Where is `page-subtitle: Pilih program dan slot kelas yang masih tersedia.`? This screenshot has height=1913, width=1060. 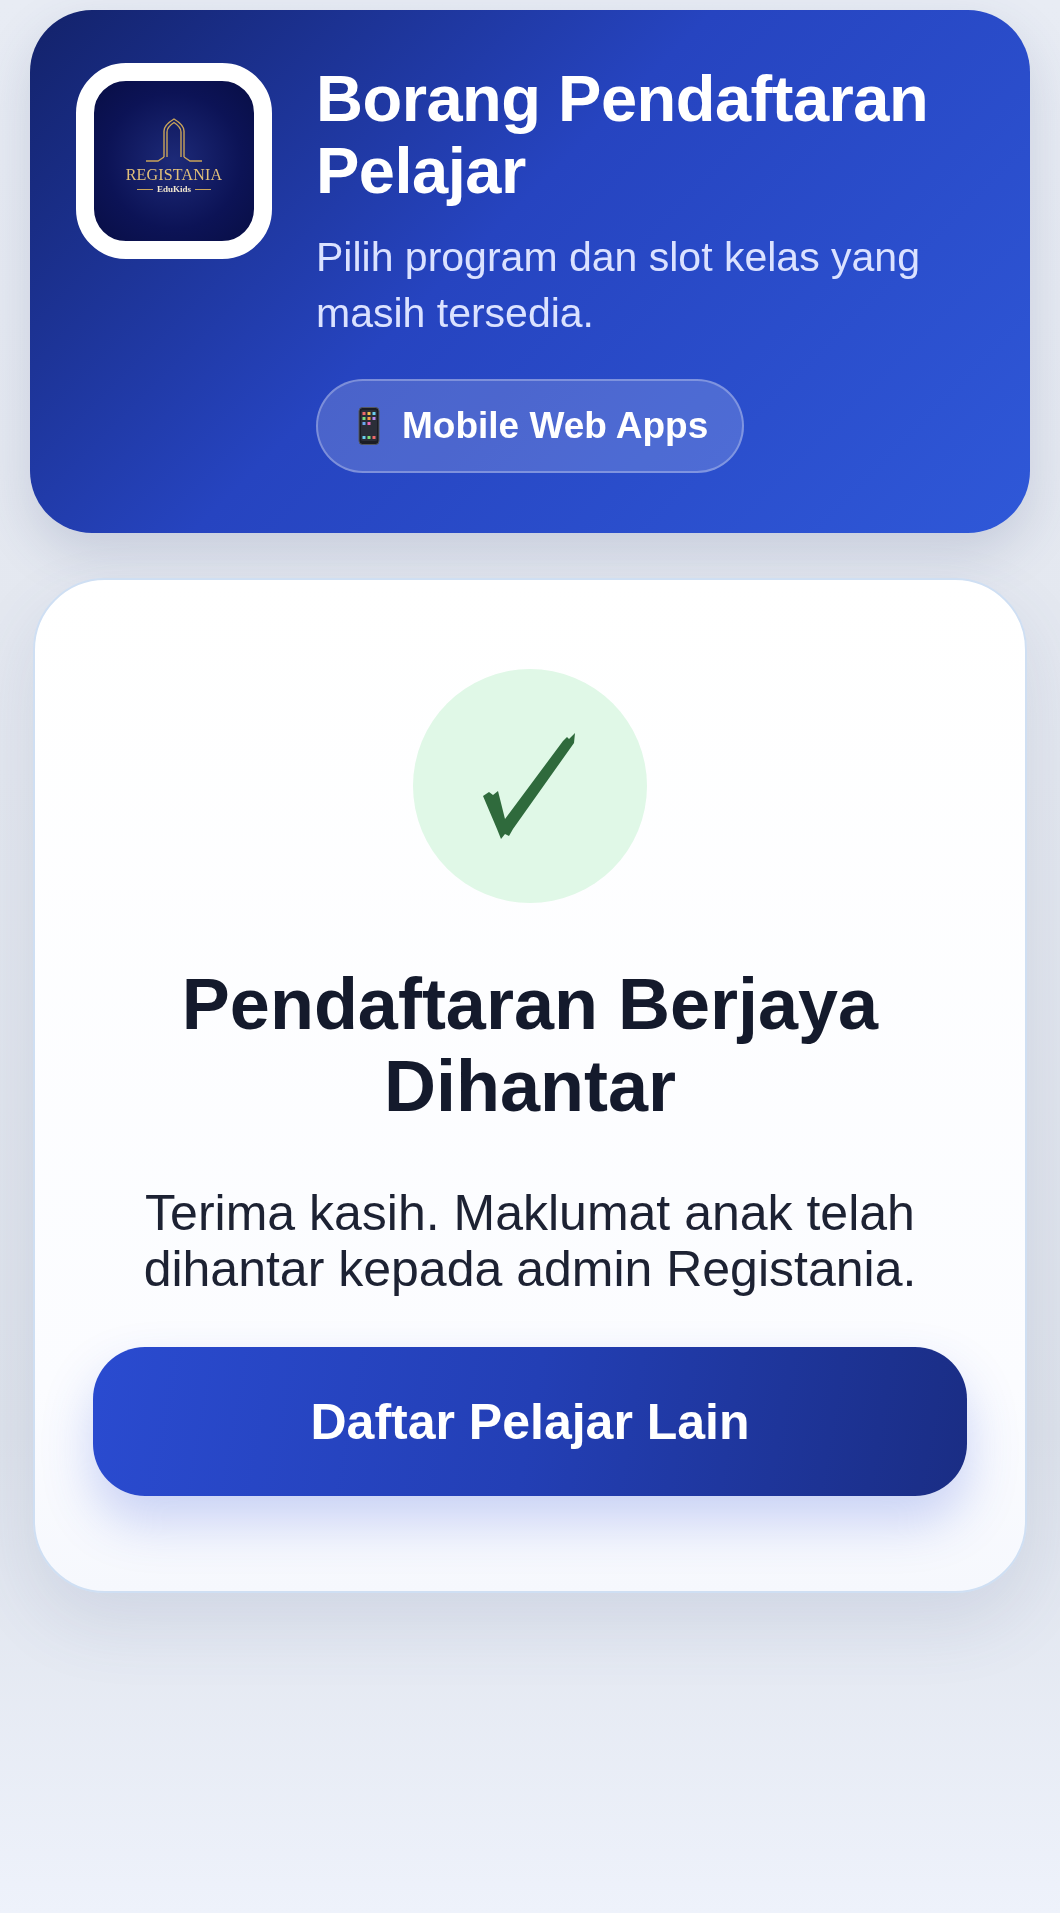 page-subtitle: Pilih program dan slot kelas yang masih tersedia. is located at coordinates (618, 285).